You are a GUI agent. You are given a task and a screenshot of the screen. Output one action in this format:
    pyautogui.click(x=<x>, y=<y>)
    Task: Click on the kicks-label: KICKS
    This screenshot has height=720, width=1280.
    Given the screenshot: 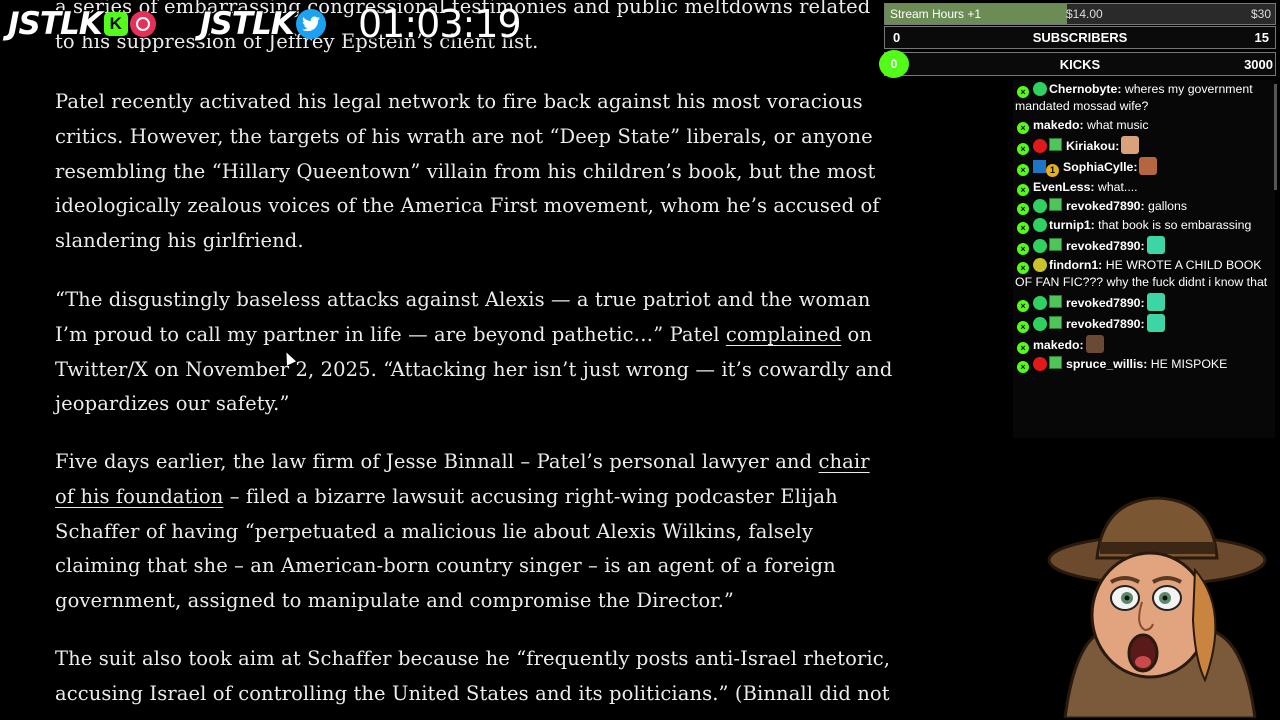 What is the action you would take?
    pyautogui.click(x=1080, y=64)
    